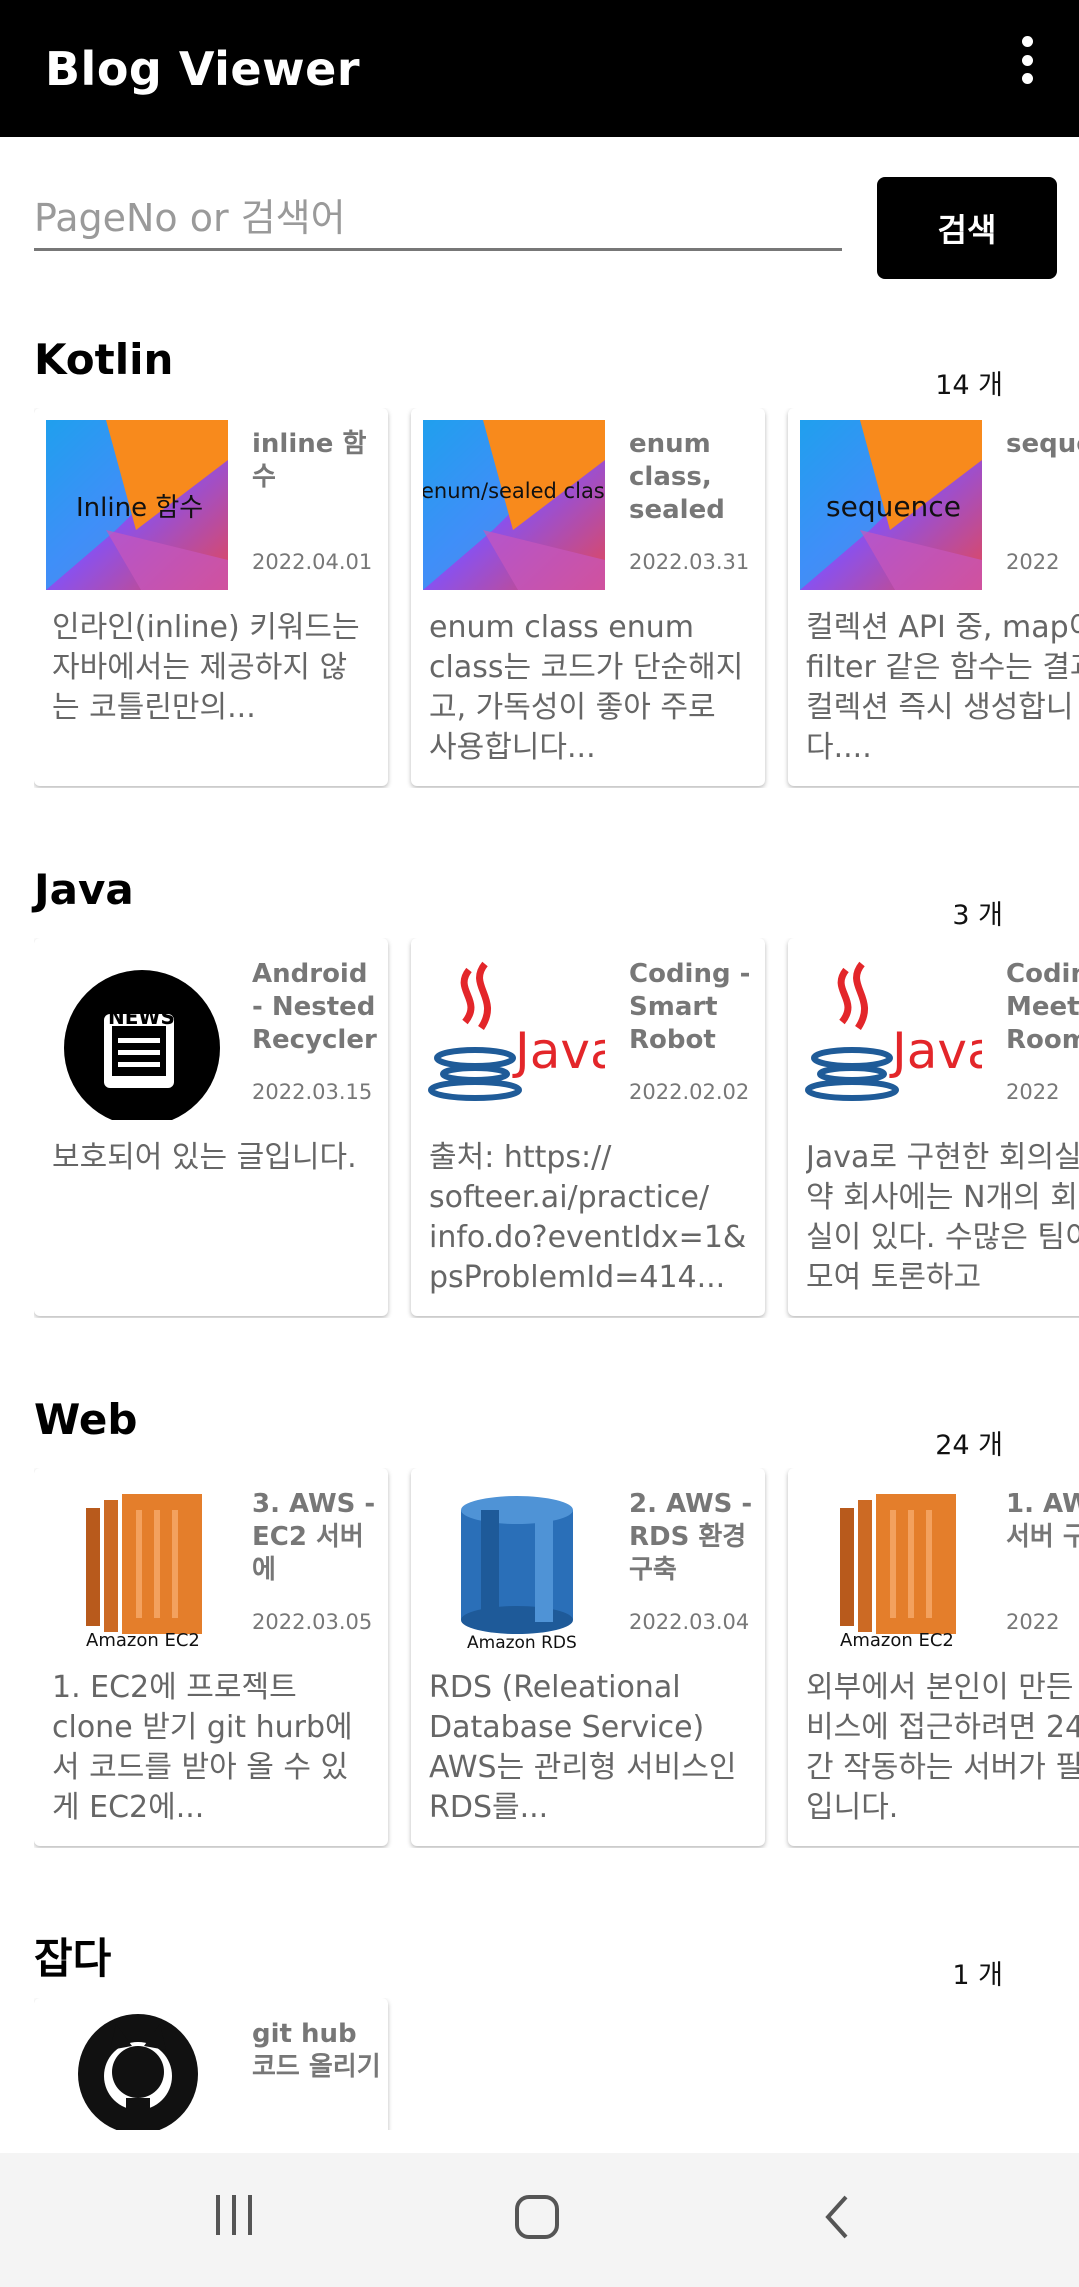 The height and width of the screenshot is (2287, 1079). Describe the element at coordinates (314, 1007) in the screenshot. I see `post-title: Android - Nested Recycler` at that location.